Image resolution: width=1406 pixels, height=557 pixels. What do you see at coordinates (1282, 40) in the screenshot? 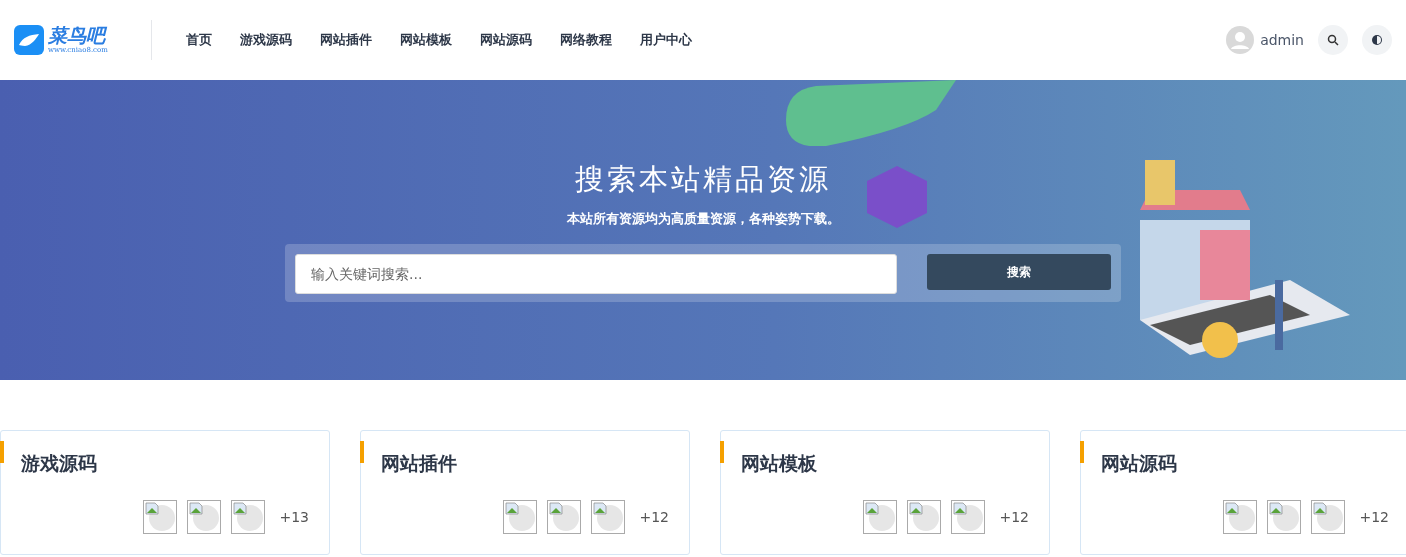
I see `user-name: admin` at bounding box center [1282, 40].